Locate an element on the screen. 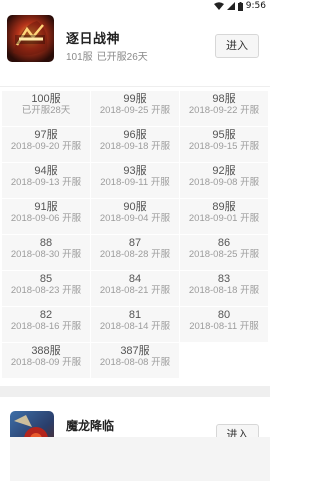  server-cell: 99服 2018-09-25 开服 is located at coordinates (135, 108).